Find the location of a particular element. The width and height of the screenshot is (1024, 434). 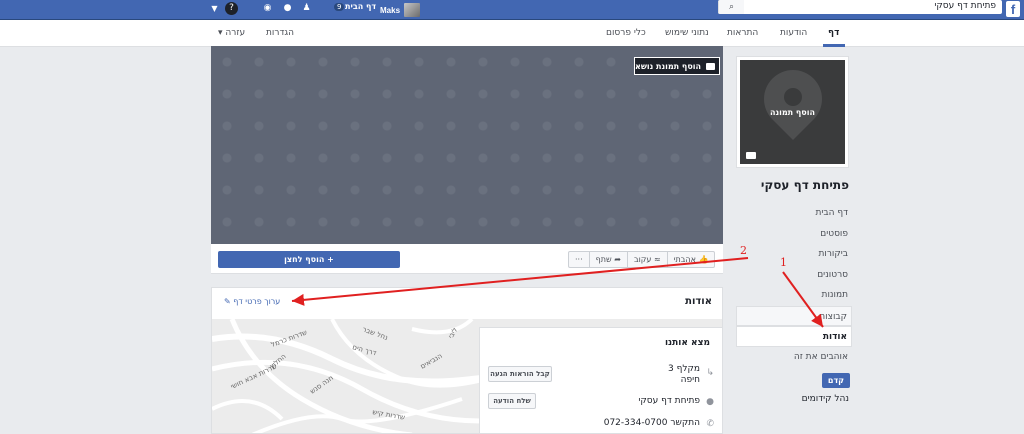

annotation-arrows is located at coordinates (557, 292).